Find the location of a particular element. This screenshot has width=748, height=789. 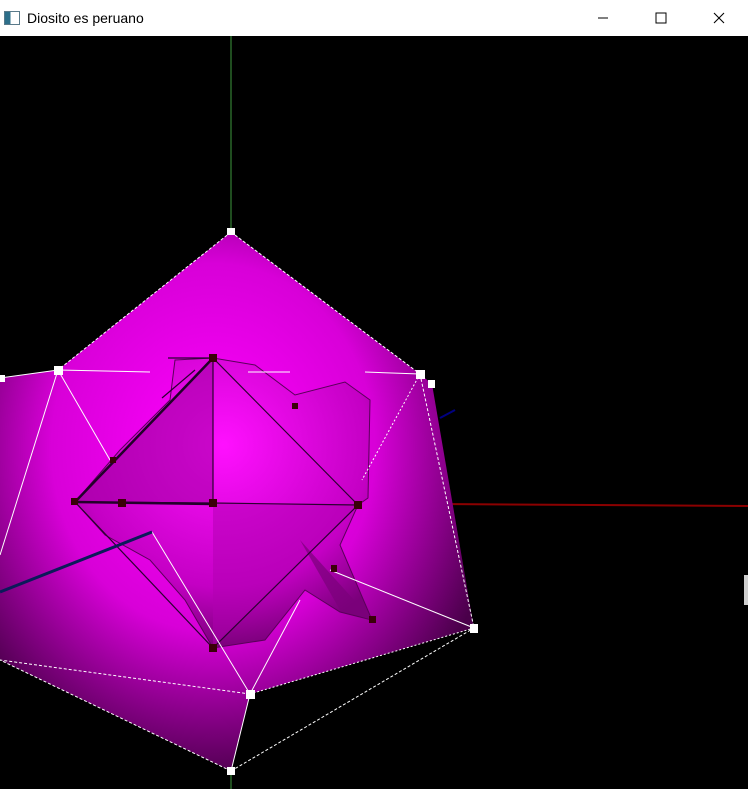

close-button is located at coordinates (719, 18).